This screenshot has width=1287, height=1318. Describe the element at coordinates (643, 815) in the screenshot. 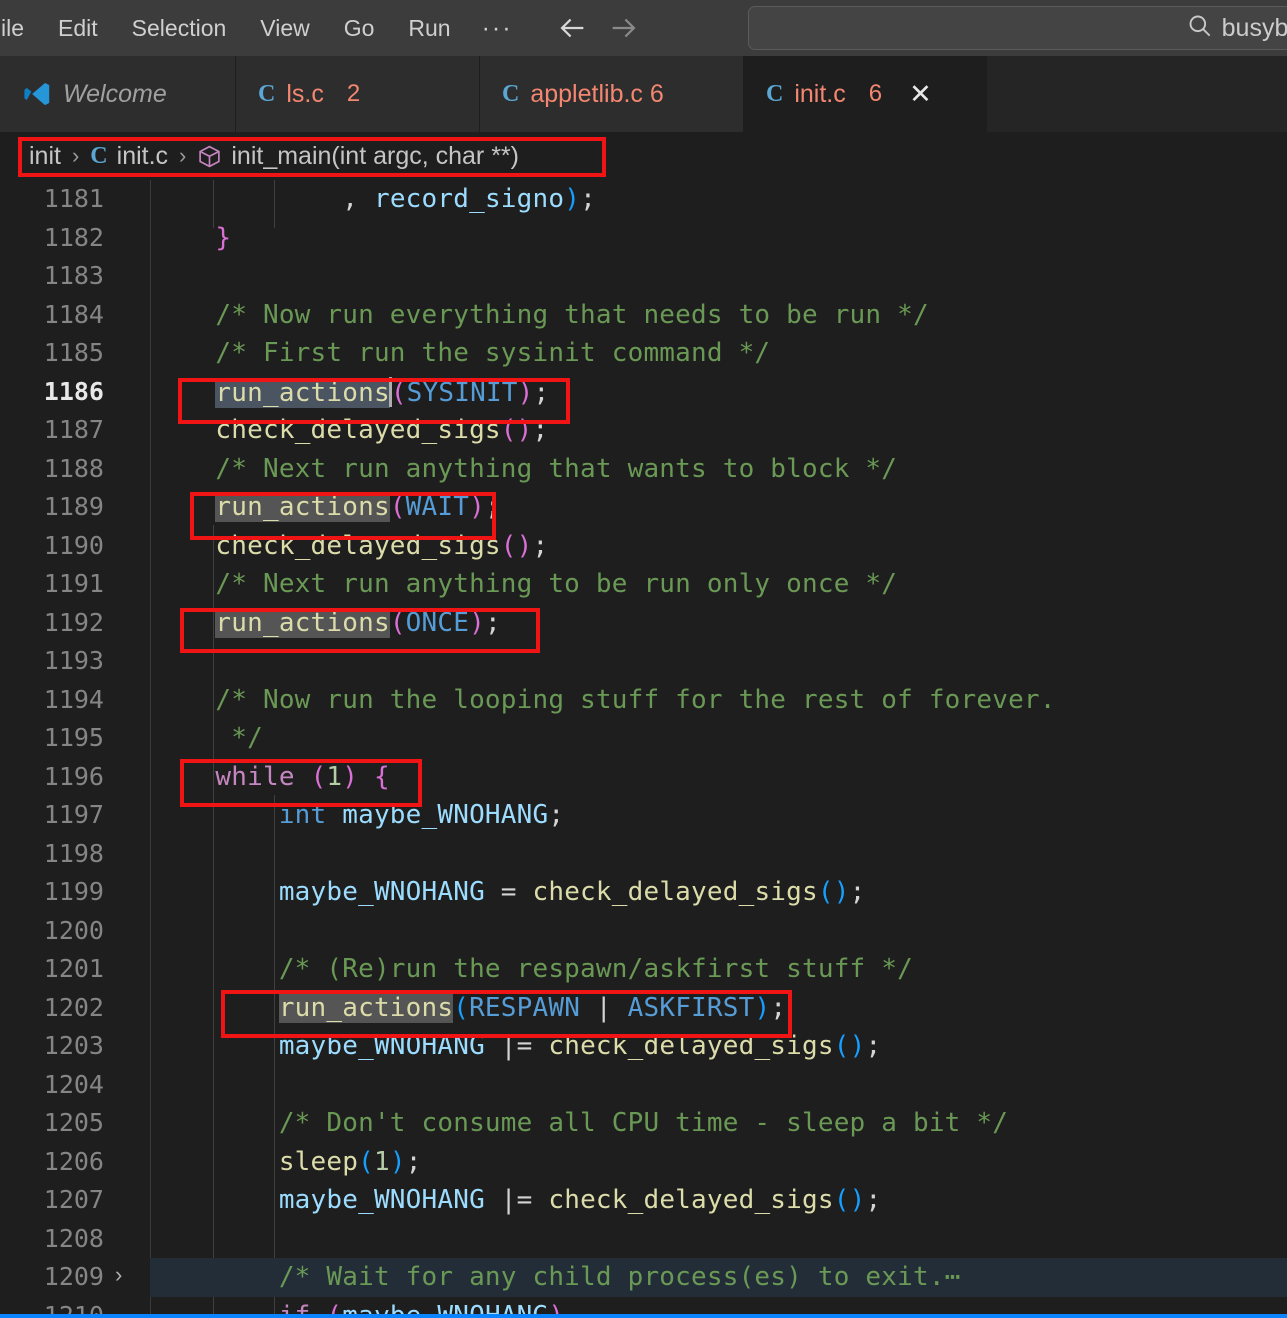

I see `code-line-row: 1197 int maybe_WNOHANG;` at that location.